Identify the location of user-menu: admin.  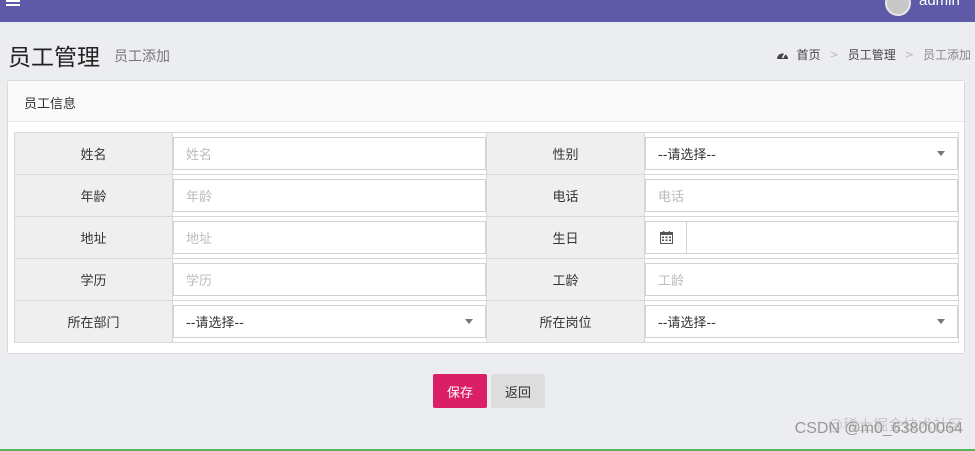
(930, 11).